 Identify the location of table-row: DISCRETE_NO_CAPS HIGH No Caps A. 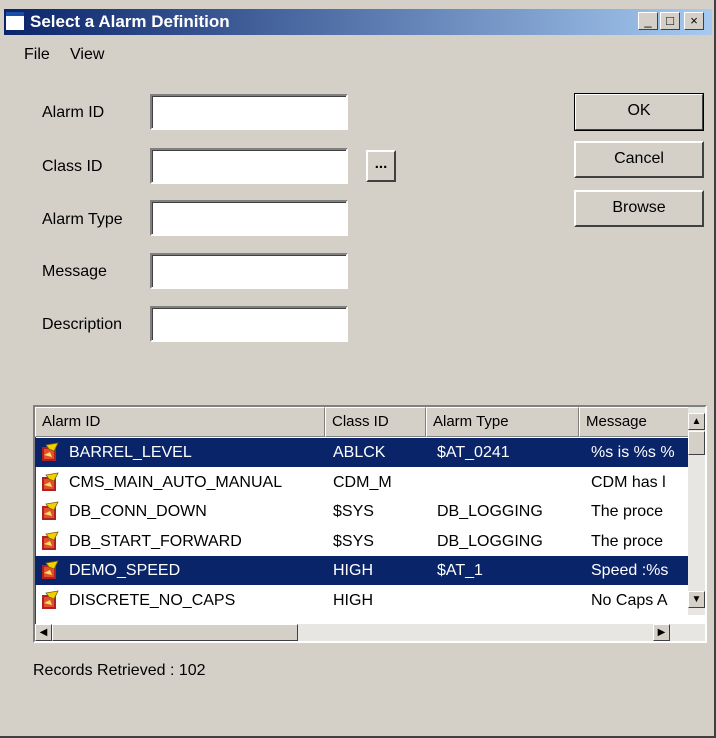
(362, 600).